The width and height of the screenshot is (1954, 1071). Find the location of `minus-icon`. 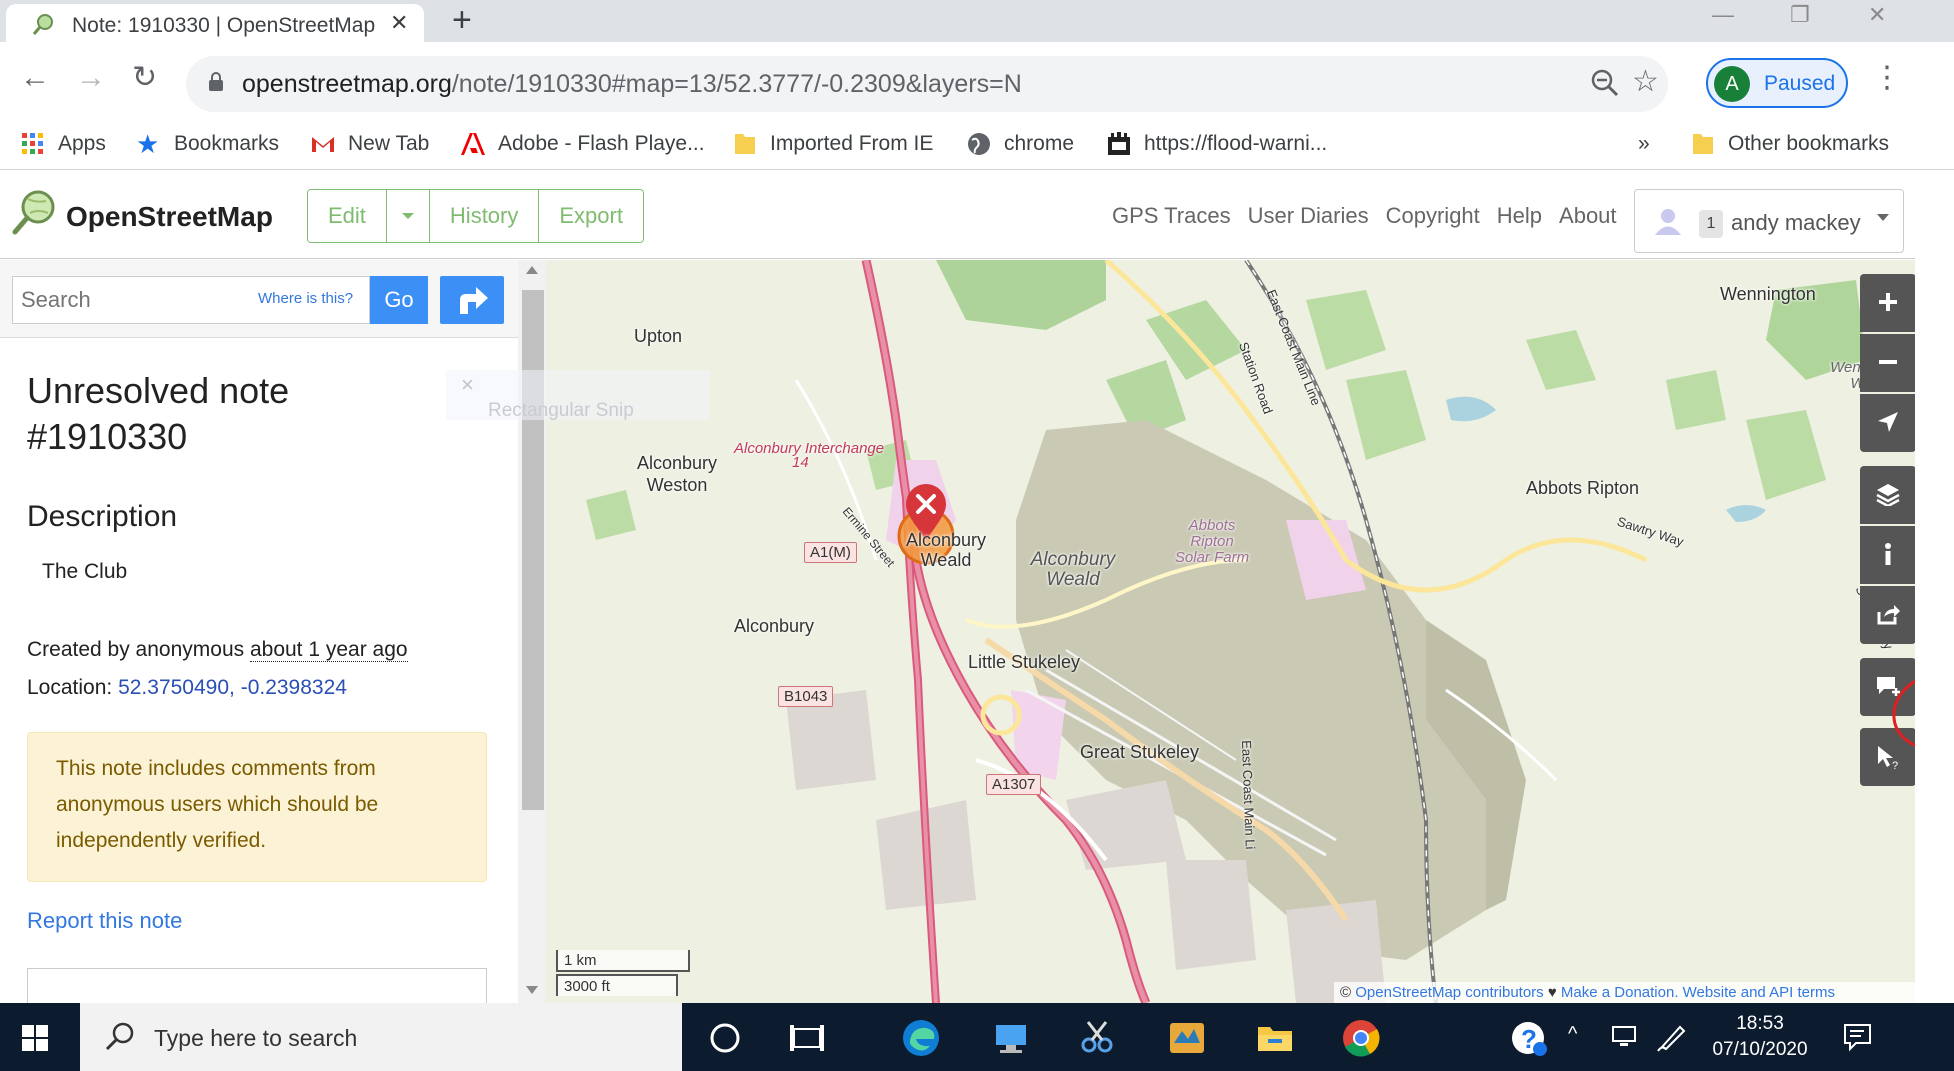

minus-icon is located at coordinates (1888, 362).